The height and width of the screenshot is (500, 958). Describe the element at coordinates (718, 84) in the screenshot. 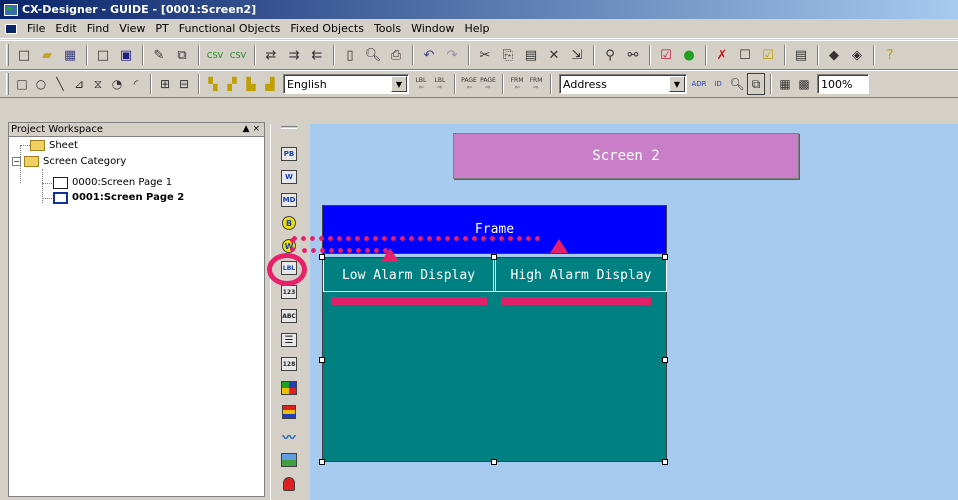

I see `id-icon: ID` at that location.